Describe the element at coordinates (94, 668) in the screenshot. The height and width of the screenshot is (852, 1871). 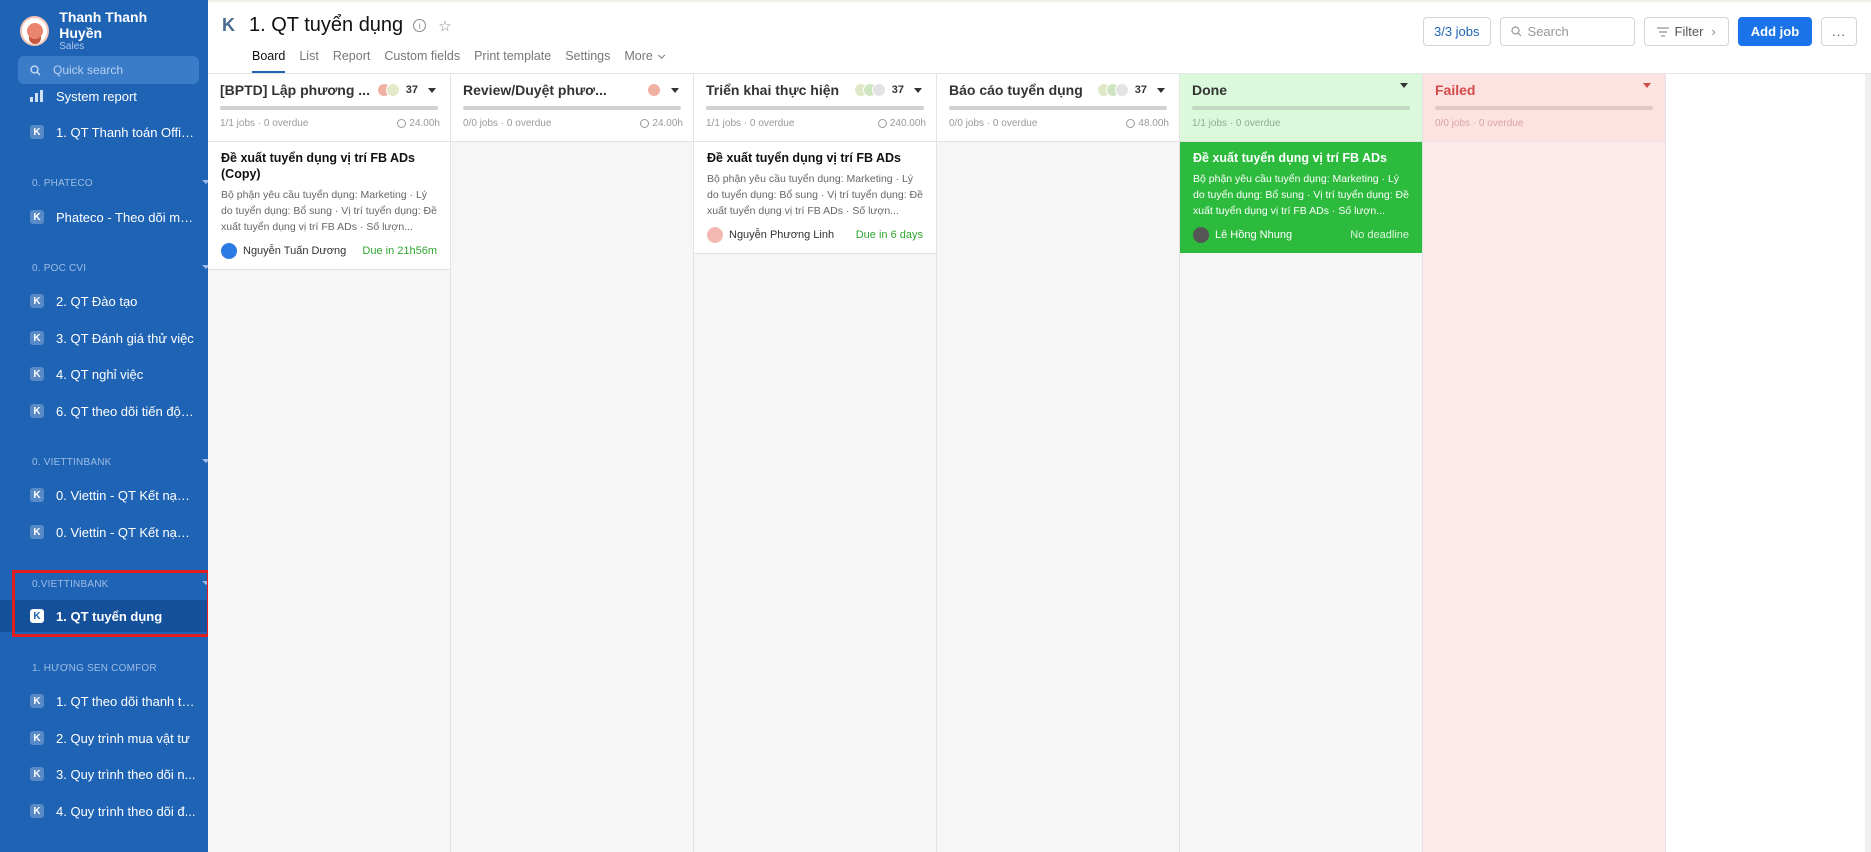
I see `sidebar-group-title: 1. HƯƠNG SEN COMFOR` at that location.